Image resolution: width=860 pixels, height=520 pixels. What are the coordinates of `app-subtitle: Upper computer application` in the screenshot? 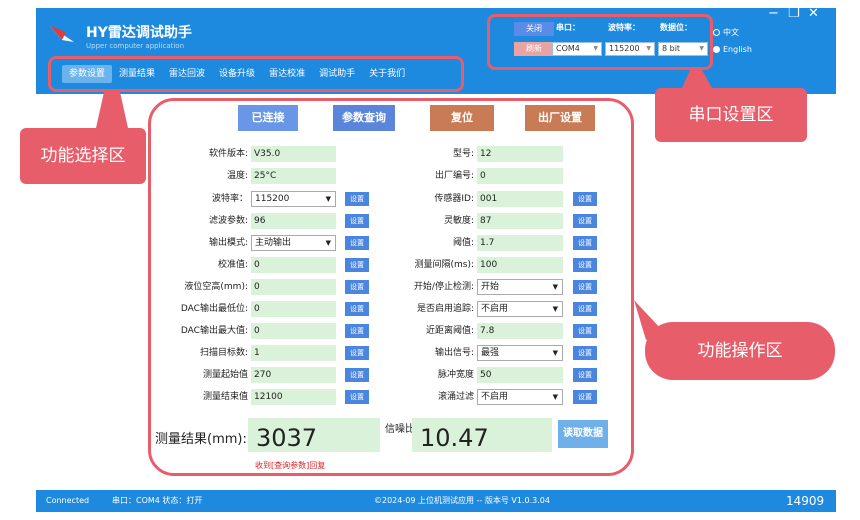 It's located at (135, 46).